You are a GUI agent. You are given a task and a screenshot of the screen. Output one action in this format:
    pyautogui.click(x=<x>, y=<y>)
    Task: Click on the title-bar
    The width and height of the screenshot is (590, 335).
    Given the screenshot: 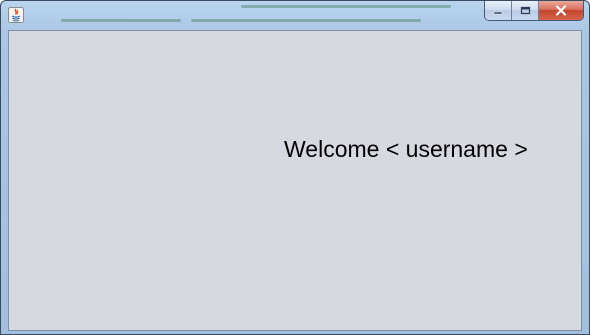 What is the action you would take?
    pyautogui.click(x=295, y=15)
    